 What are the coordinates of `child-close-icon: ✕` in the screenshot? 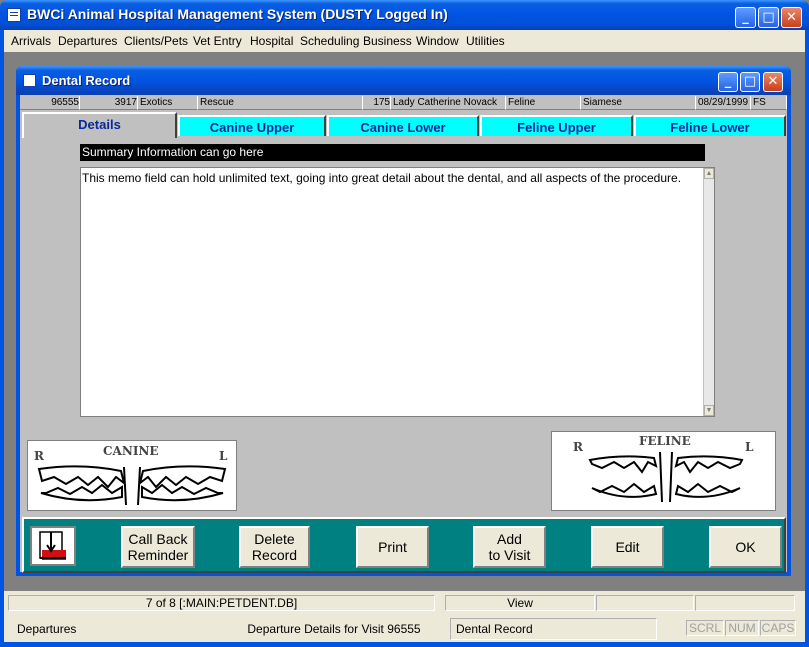 It's located at (773, 82).